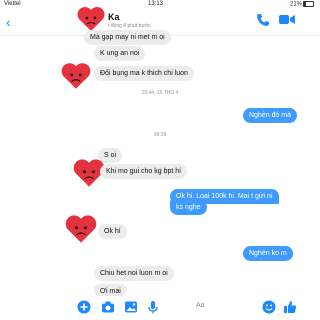  Describe the element at coordinates (110, 290) in the screenshot. I see `message-received: Ơi mai` at that location.